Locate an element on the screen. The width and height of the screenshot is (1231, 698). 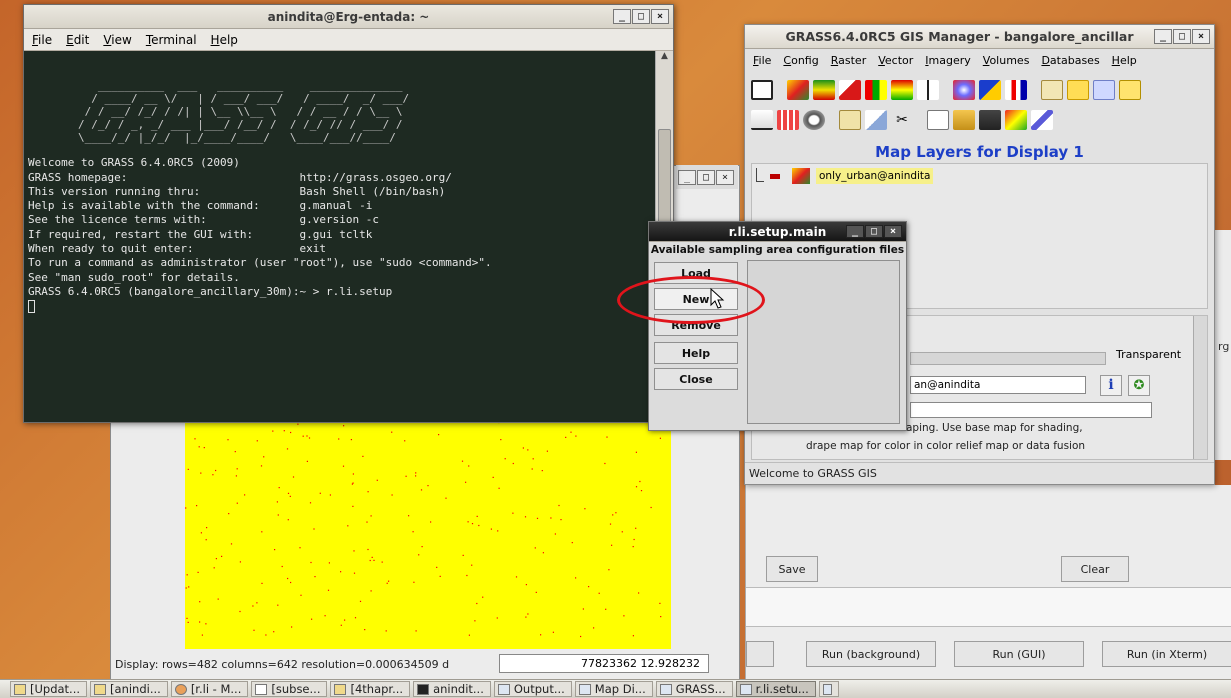
menu-databases: Databases is located at coordinates (1070, 60).